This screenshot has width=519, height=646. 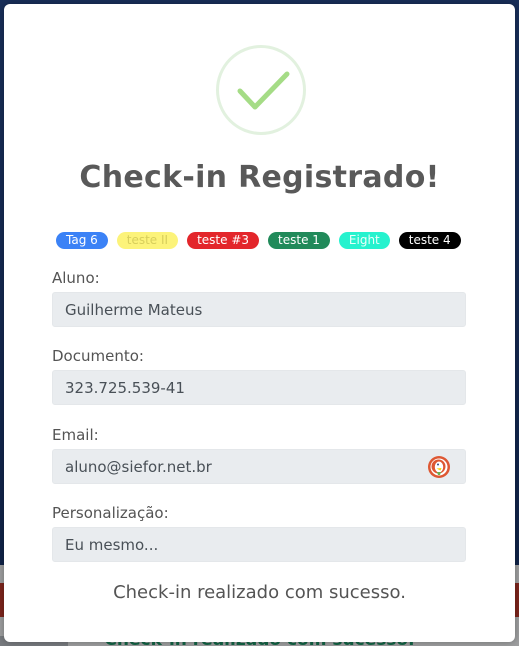 What do you see at coordinates (75, 435) in the screenshot?
I see `email-label: Email:` at bounding box center [75, 435].